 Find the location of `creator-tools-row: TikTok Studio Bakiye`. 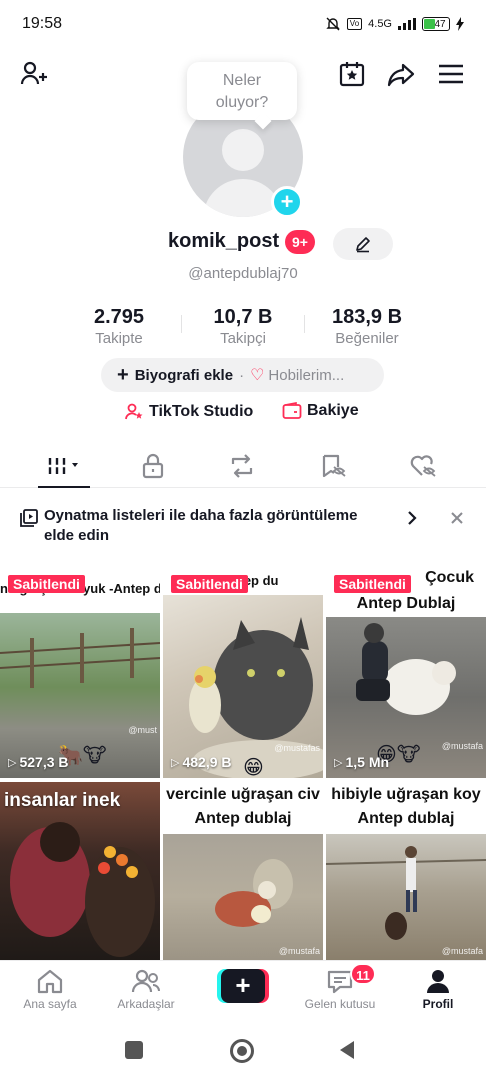

creator-tools-row: TikTok Studio Bakiye is located at coordinates (243, 414).